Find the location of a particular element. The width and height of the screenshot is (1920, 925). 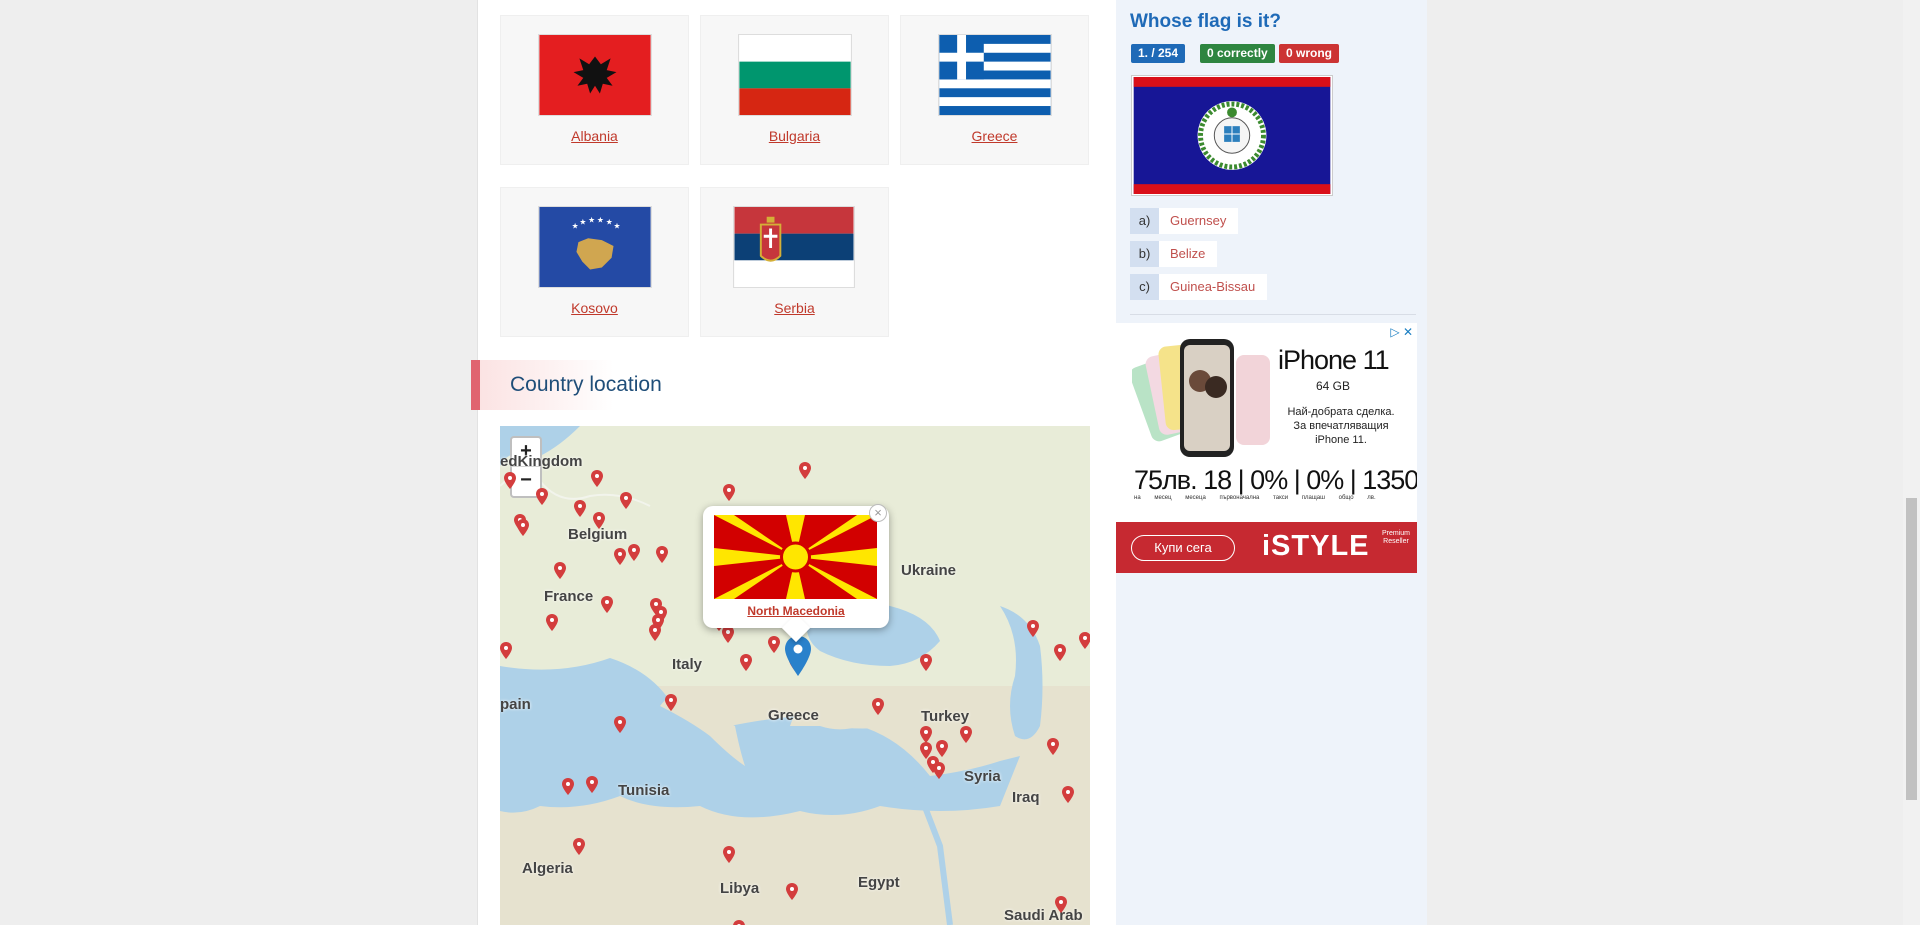

neighbor-card-kosovo: ★ ★ ★ ★ ★ ★ Kosovo is located at coordinates (594, 262).